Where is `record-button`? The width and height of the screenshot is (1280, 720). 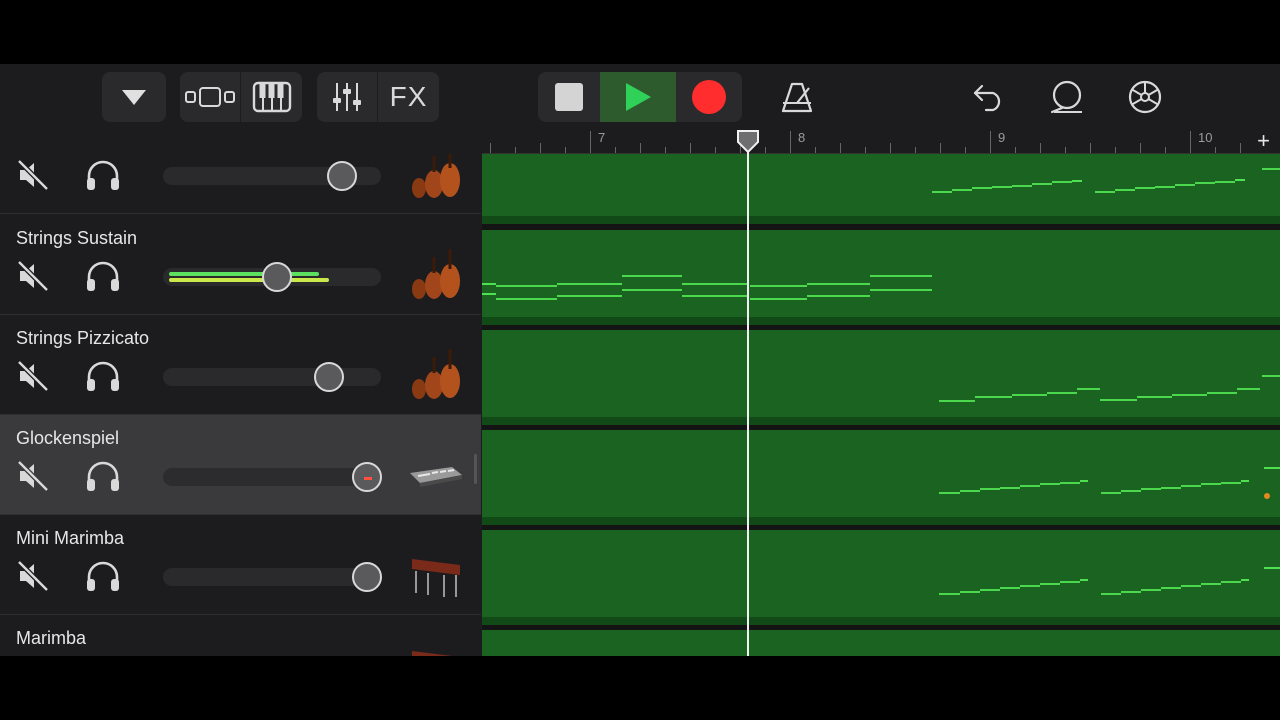
record-button is located at coordinates (709, 97).